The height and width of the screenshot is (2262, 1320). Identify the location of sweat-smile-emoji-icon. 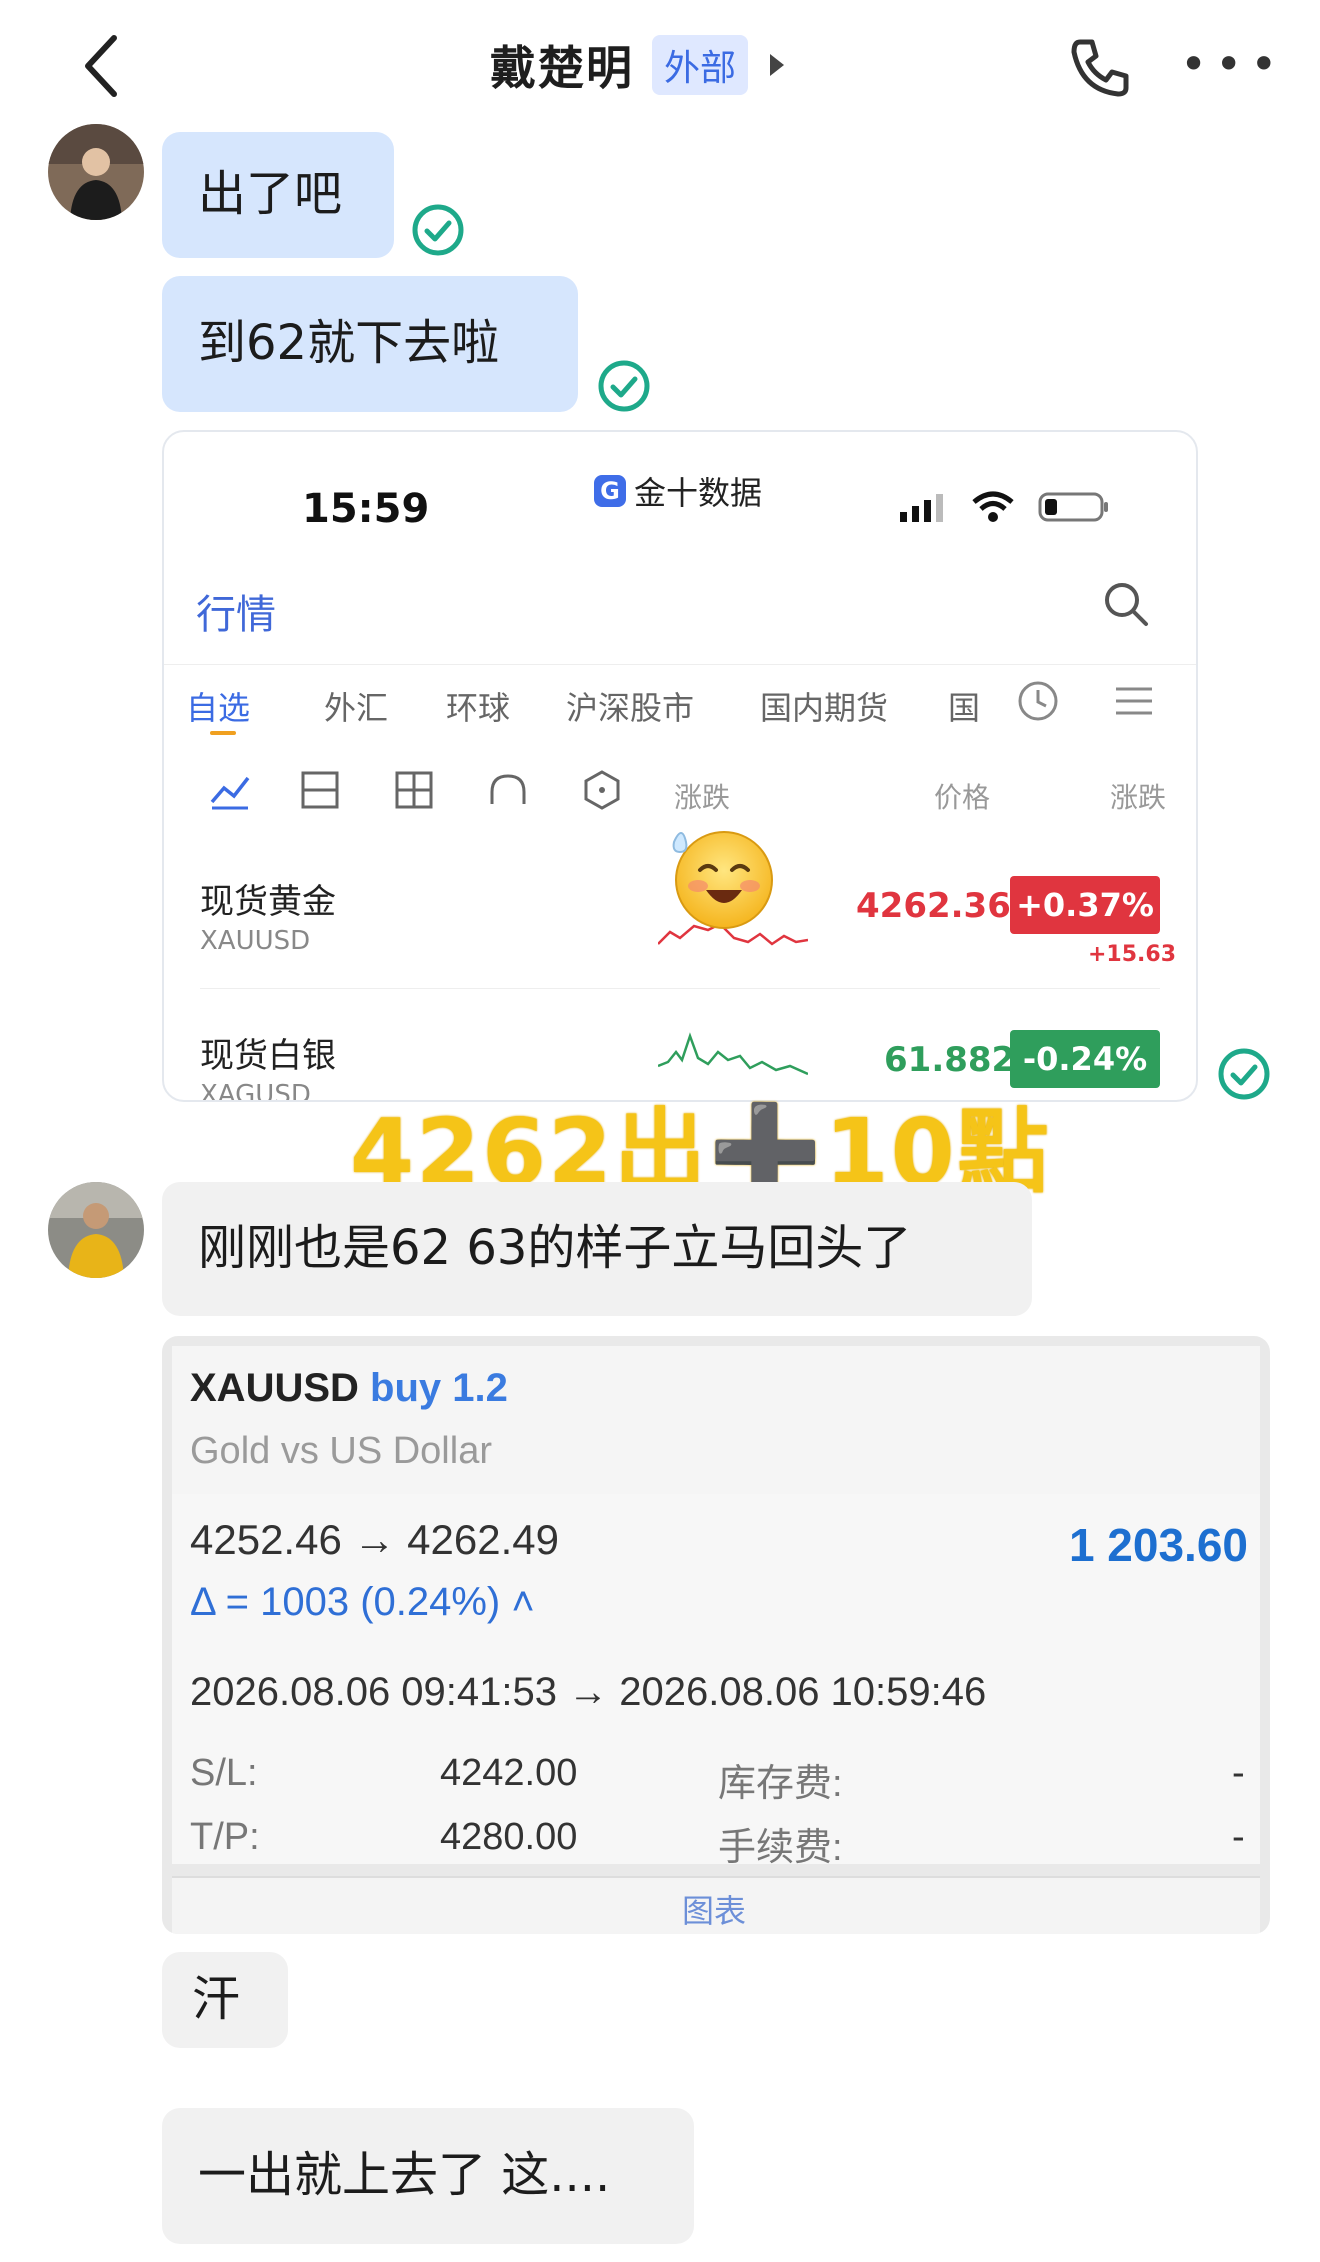
(722, 880).